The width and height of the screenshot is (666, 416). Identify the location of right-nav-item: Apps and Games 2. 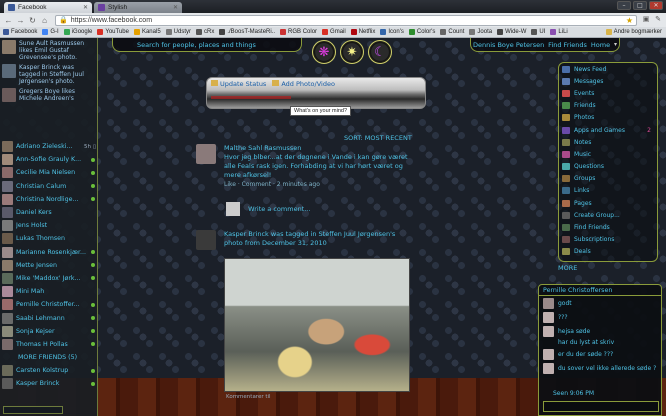
(608, 130).